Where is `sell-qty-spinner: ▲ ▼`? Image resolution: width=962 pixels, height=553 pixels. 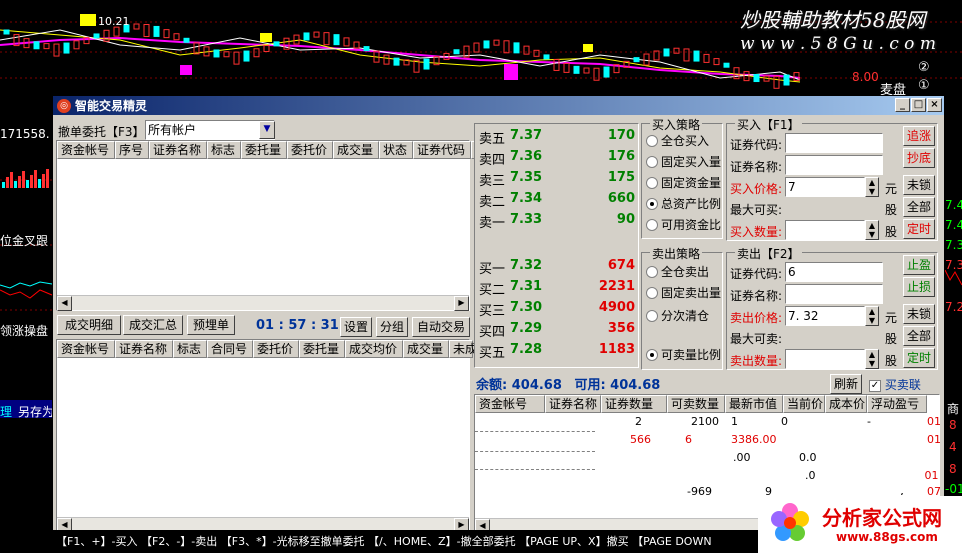 sell-qty-spinner: ▲ ▼ is located at coordinates (872, 359).